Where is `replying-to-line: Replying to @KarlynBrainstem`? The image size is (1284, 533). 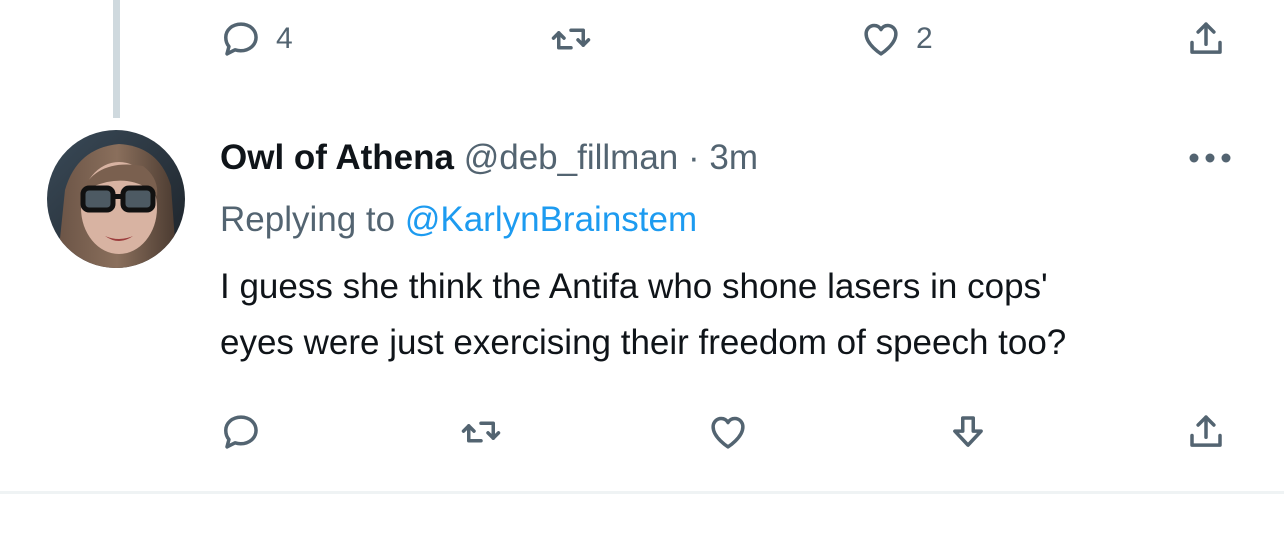 replying-to-line: Replying to @KarlynBrainstem is located at coordinates (458, 220).